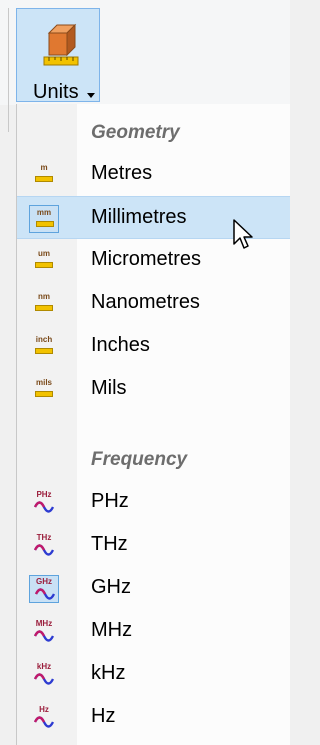 This screenshot has width=320, height=745. Describe the element at coordinates (110, 501) in the screenshot. I see `menu-item-label: PHz` at that location.